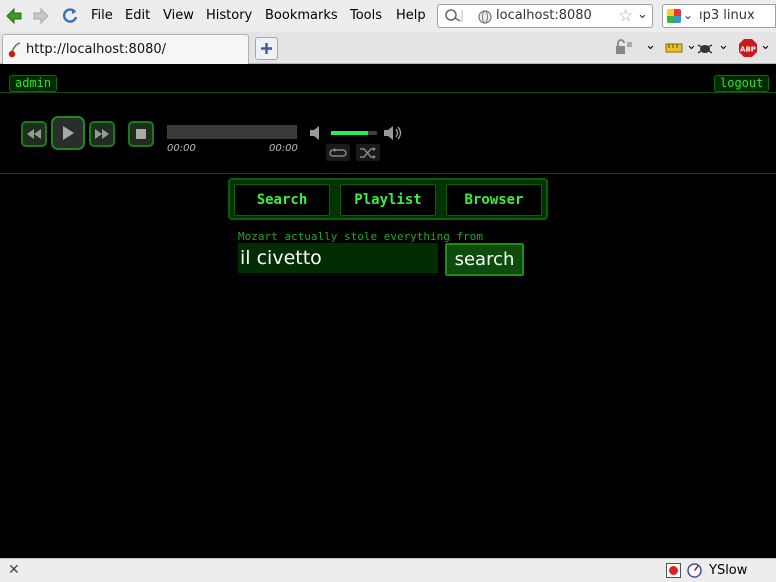 This screenshot has height=582, width=776. I want to click on tab-playlist: Playlist, so click(388, 200).